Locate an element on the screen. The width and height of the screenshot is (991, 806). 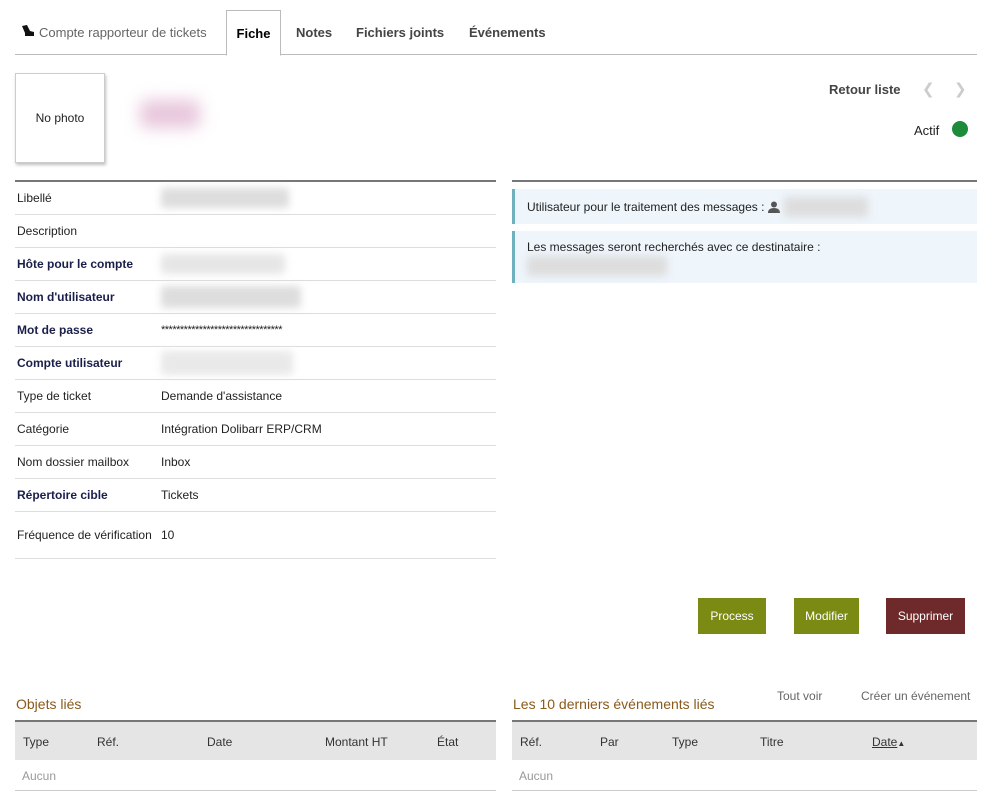
recipient-redacted is located at coordinates (597, 266).